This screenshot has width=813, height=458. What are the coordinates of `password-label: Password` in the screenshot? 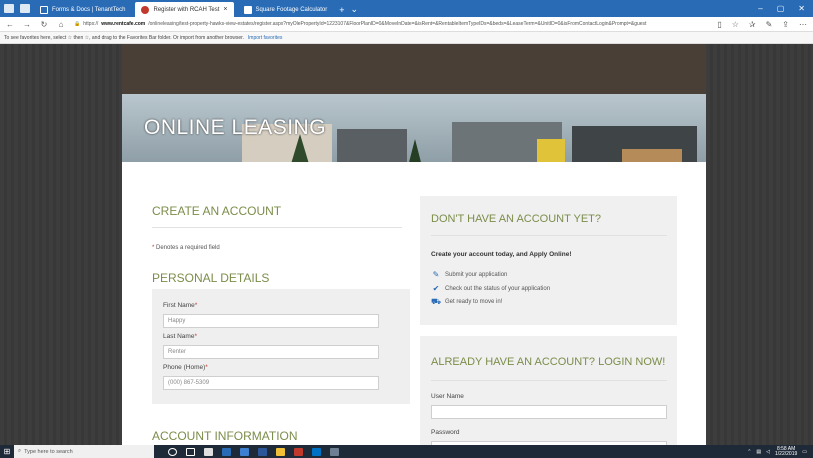 It's located at (445, 432).